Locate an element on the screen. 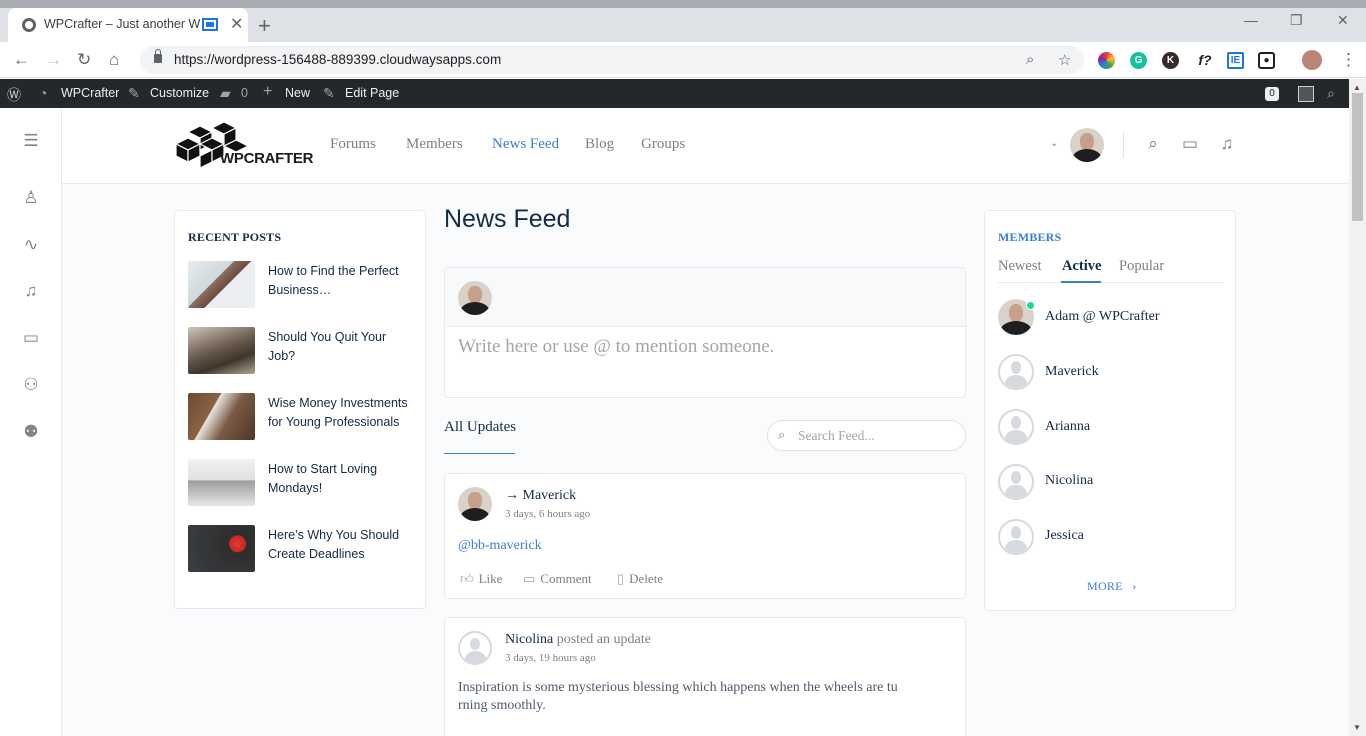 The width and height of the screenshot is (1366, 736). activity-time: 3 days, 19 hours ago is located at coordinates (550, 658).